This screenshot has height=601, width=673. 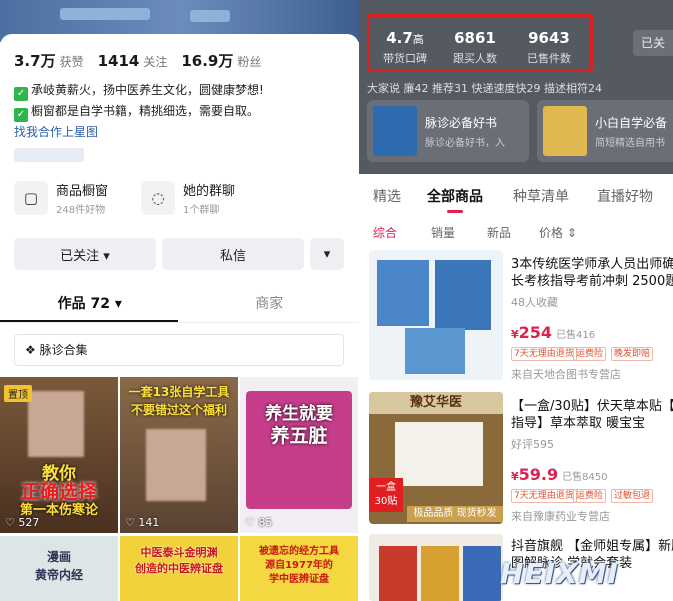 What do you see at coordinates (439, 454) in the screenshot?
I see `product-box` at bounding box center [439, 454].